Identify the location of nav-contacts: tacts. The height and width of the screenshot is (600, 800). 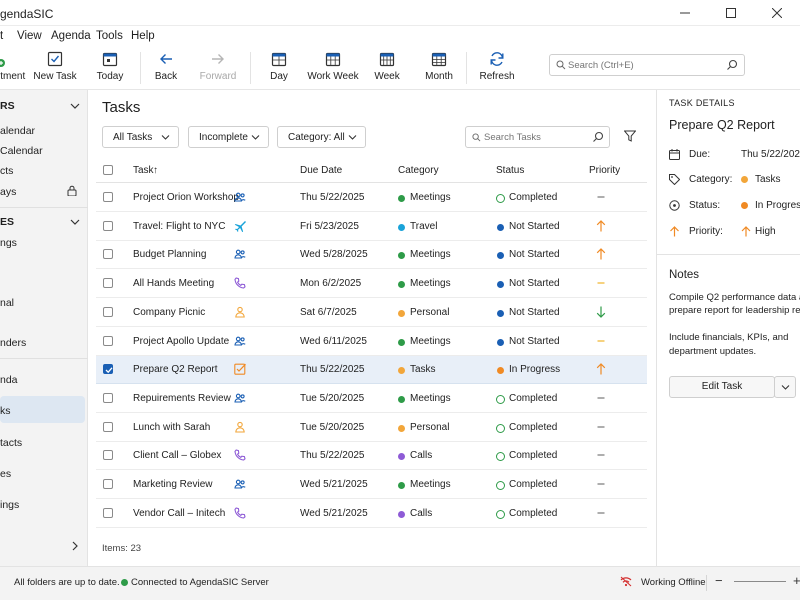
(11, 443).